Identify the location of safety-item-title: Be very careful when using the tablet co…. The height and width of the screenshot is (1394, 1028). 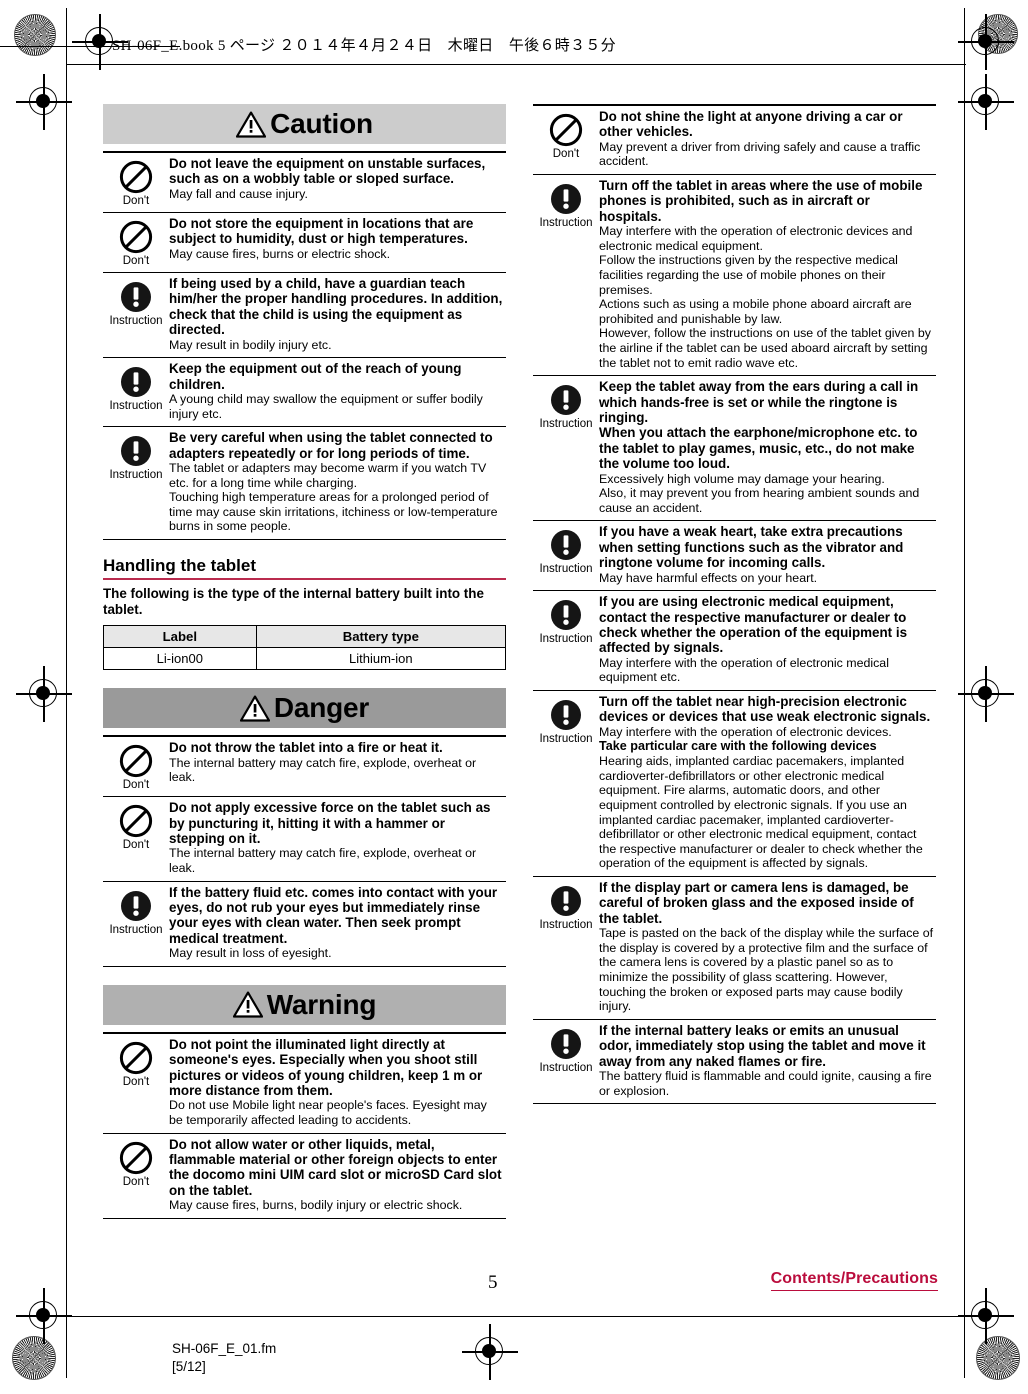
(331, 445).